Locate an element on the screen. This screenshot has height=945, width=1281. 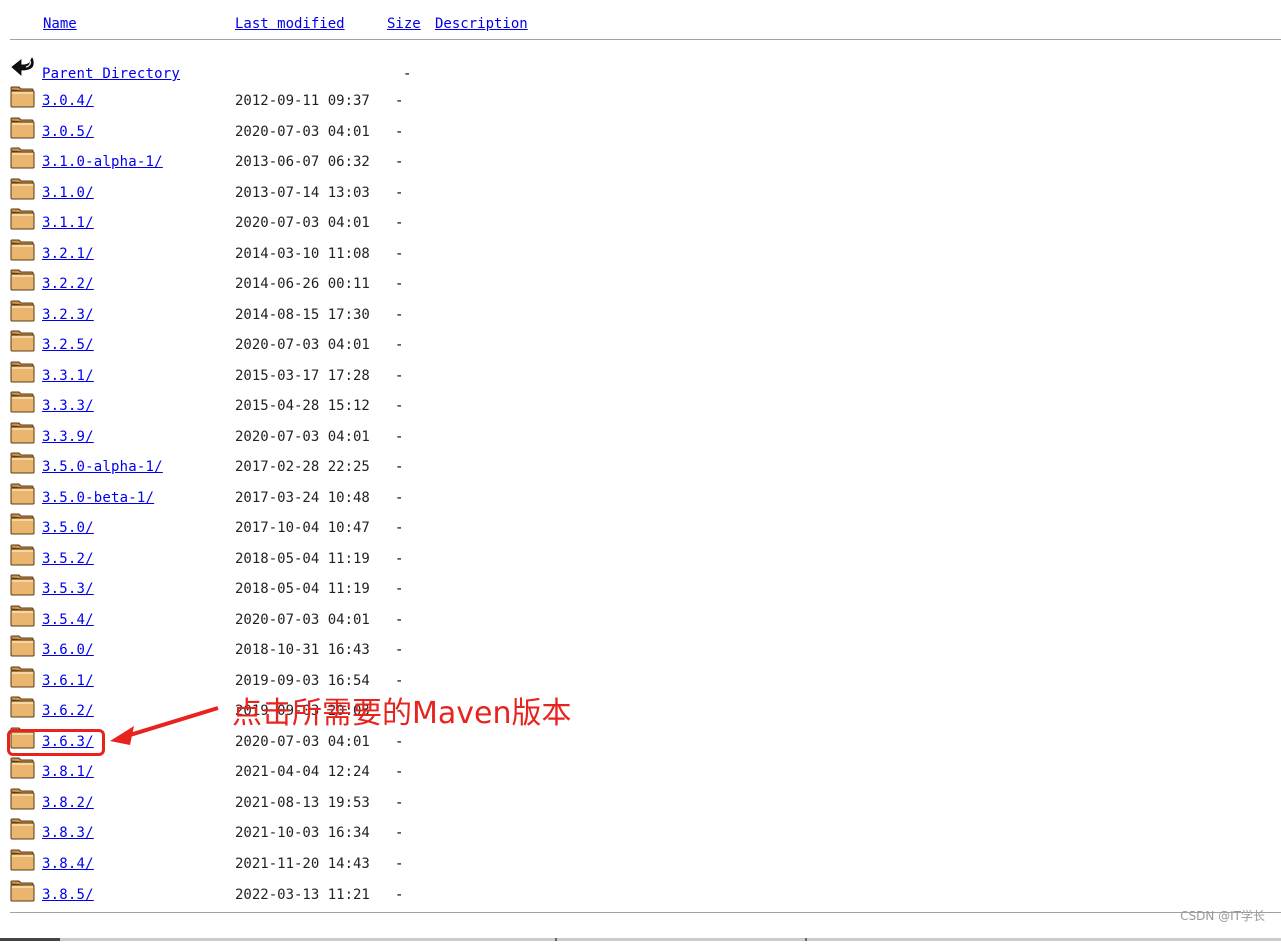
folder-link: 3.0.4/ is located at coordinates (68, 101).